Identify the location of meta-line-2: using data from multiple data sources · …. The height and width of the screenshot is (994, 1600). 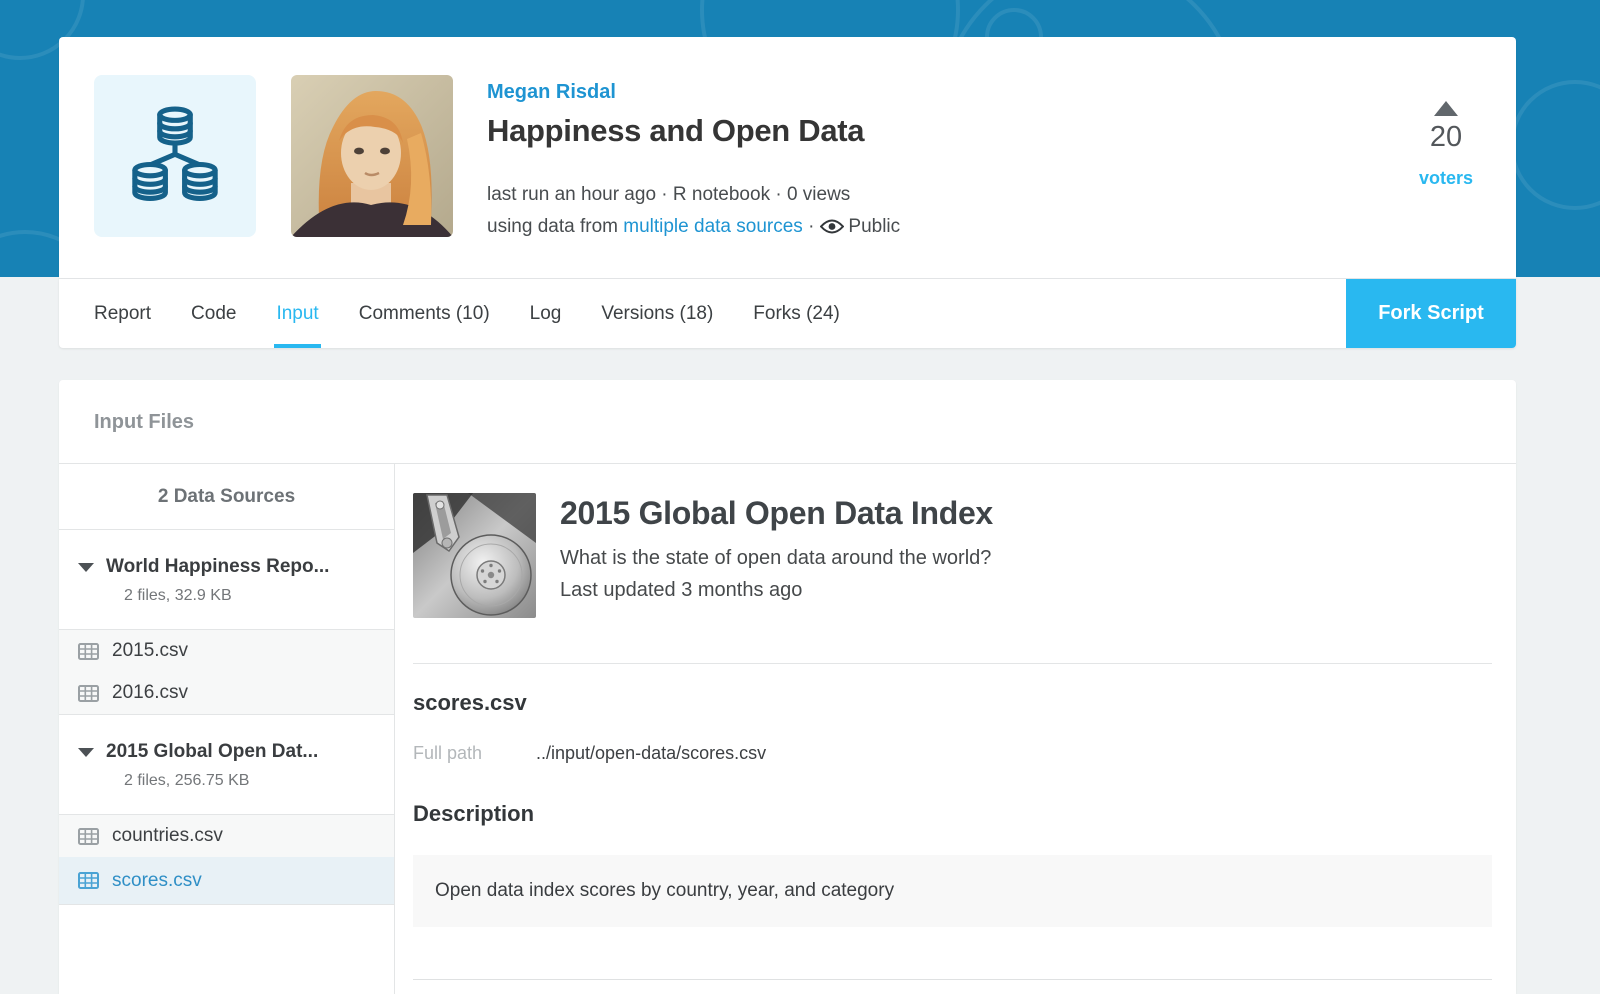
(693, 227).